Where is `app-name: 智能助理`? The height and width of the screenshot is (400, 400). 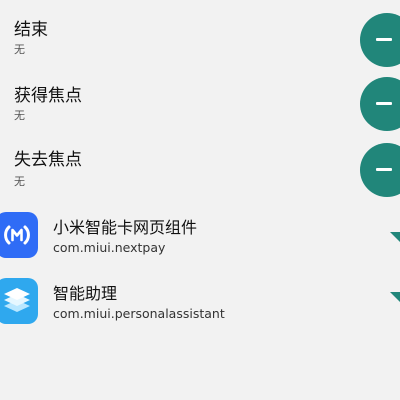
app-name: 智能助理 is located at coordinates (85, 293).